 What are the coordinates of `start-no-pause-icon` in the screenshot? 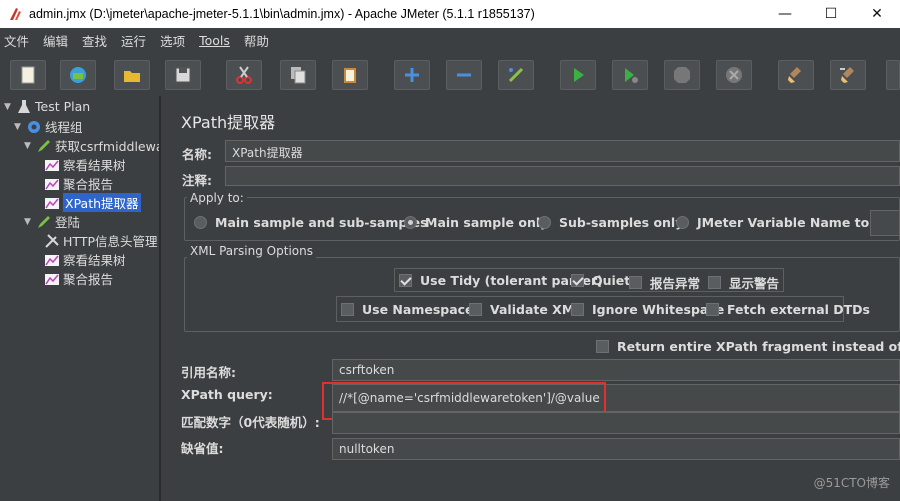 It's located at (631, 75).